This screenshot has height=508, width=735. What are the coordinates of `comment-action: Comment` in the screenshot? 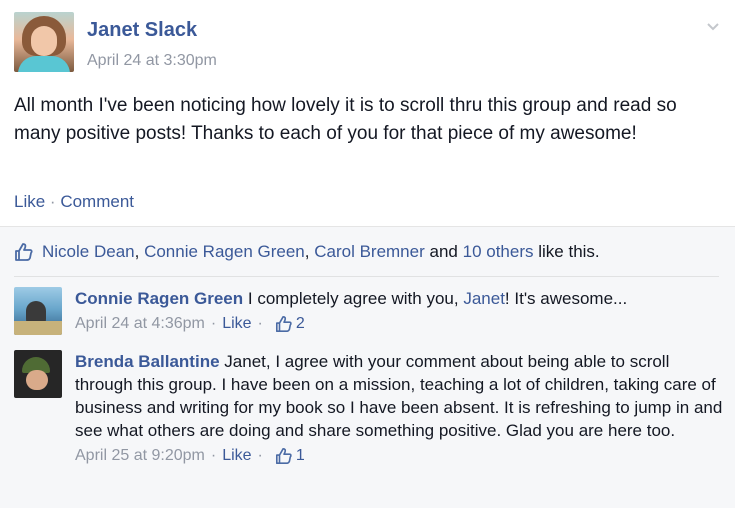 It's located at (97, 201).